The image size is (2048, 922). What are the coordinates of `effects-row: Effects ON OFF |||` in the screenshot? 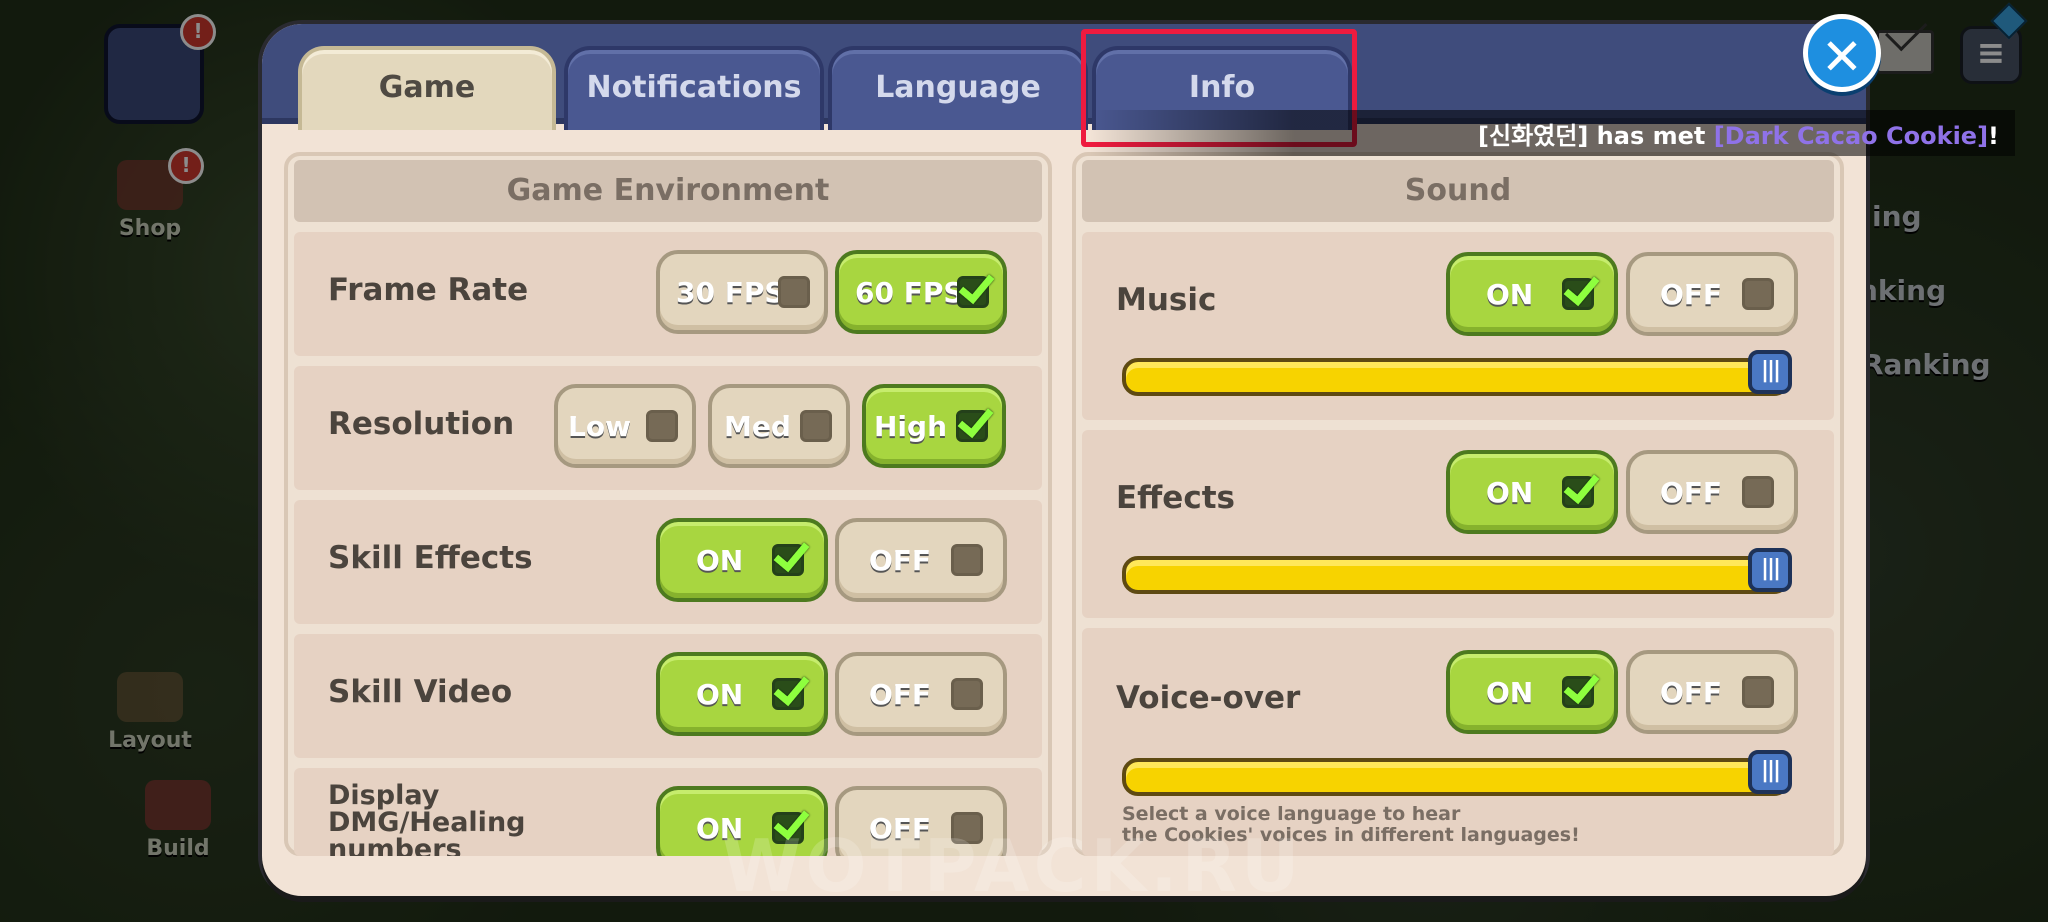 It's located at (1458, 524).